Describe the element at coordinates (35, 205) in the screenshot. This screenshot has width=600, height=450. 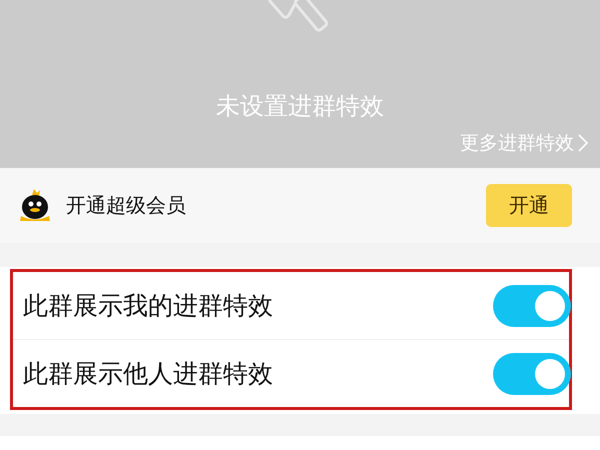
I see `penguin-icon` at that location.